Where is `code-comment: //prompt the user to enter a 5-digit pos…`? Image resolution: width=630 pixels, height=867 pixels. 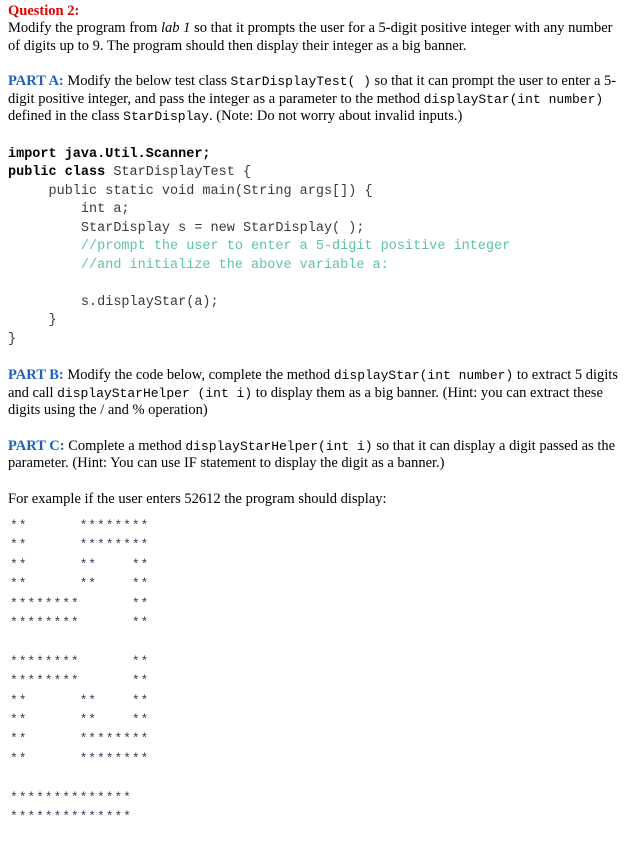 code-comment: //prompt the user to enter a 5-digit pos… is located at coordinates (259, 246).